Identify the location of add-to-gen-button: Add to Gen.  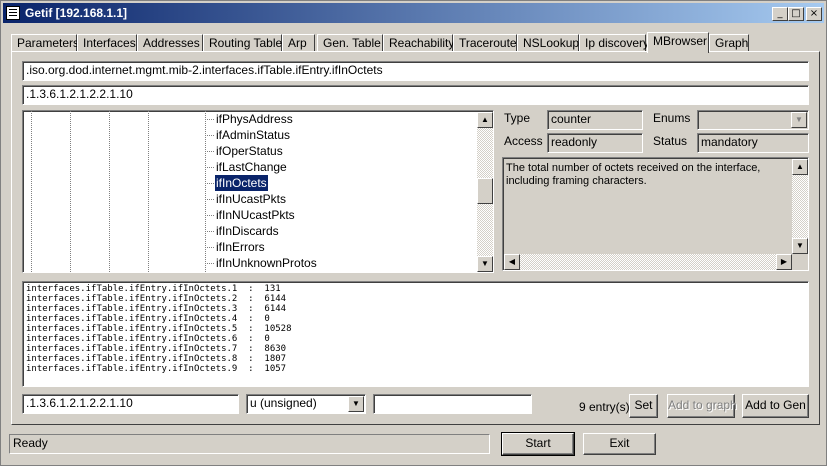
(775, 406).